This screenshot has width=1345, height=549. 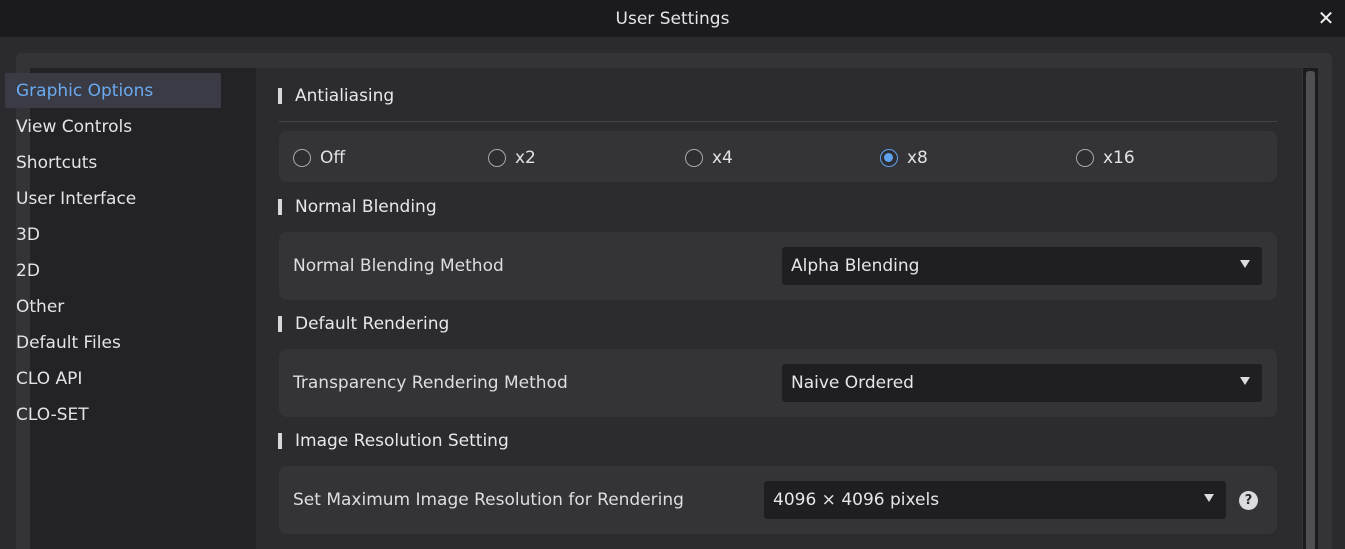 I want to click on radio-label: Off, so click(x=333, y=158).